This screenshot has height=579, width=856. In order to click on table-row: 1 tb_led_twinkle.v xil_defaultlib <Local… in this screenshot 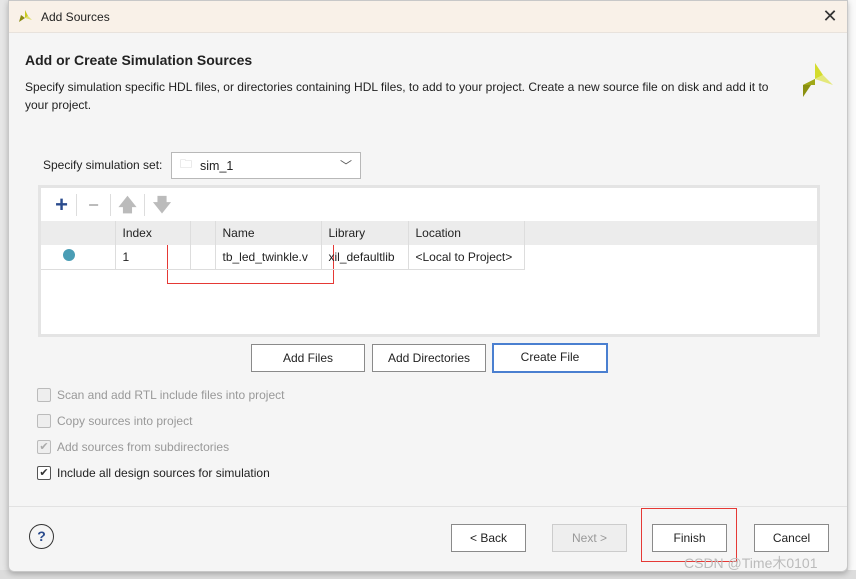, I will do `click(283, 257)`.